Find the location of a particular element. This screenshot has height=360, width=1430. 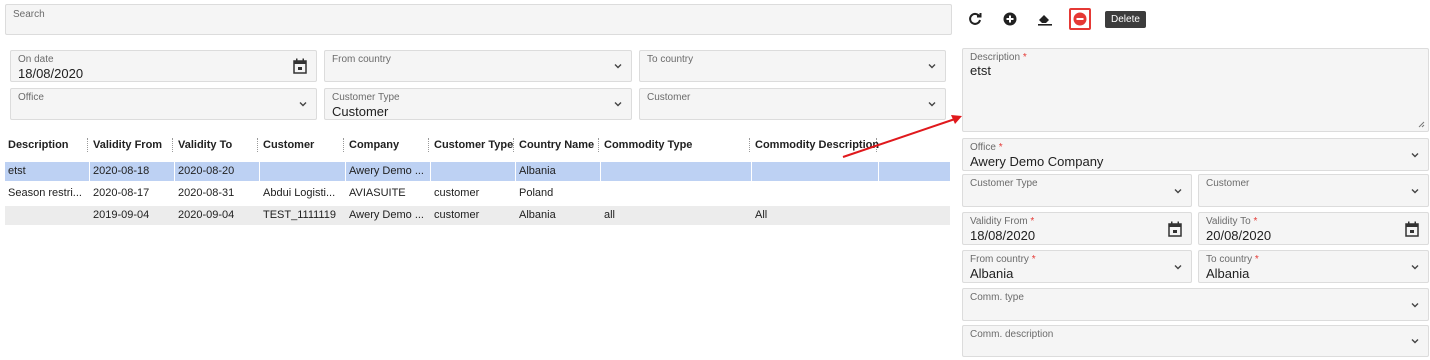

resize-handle-icon is located at coordinates (1421, 124).